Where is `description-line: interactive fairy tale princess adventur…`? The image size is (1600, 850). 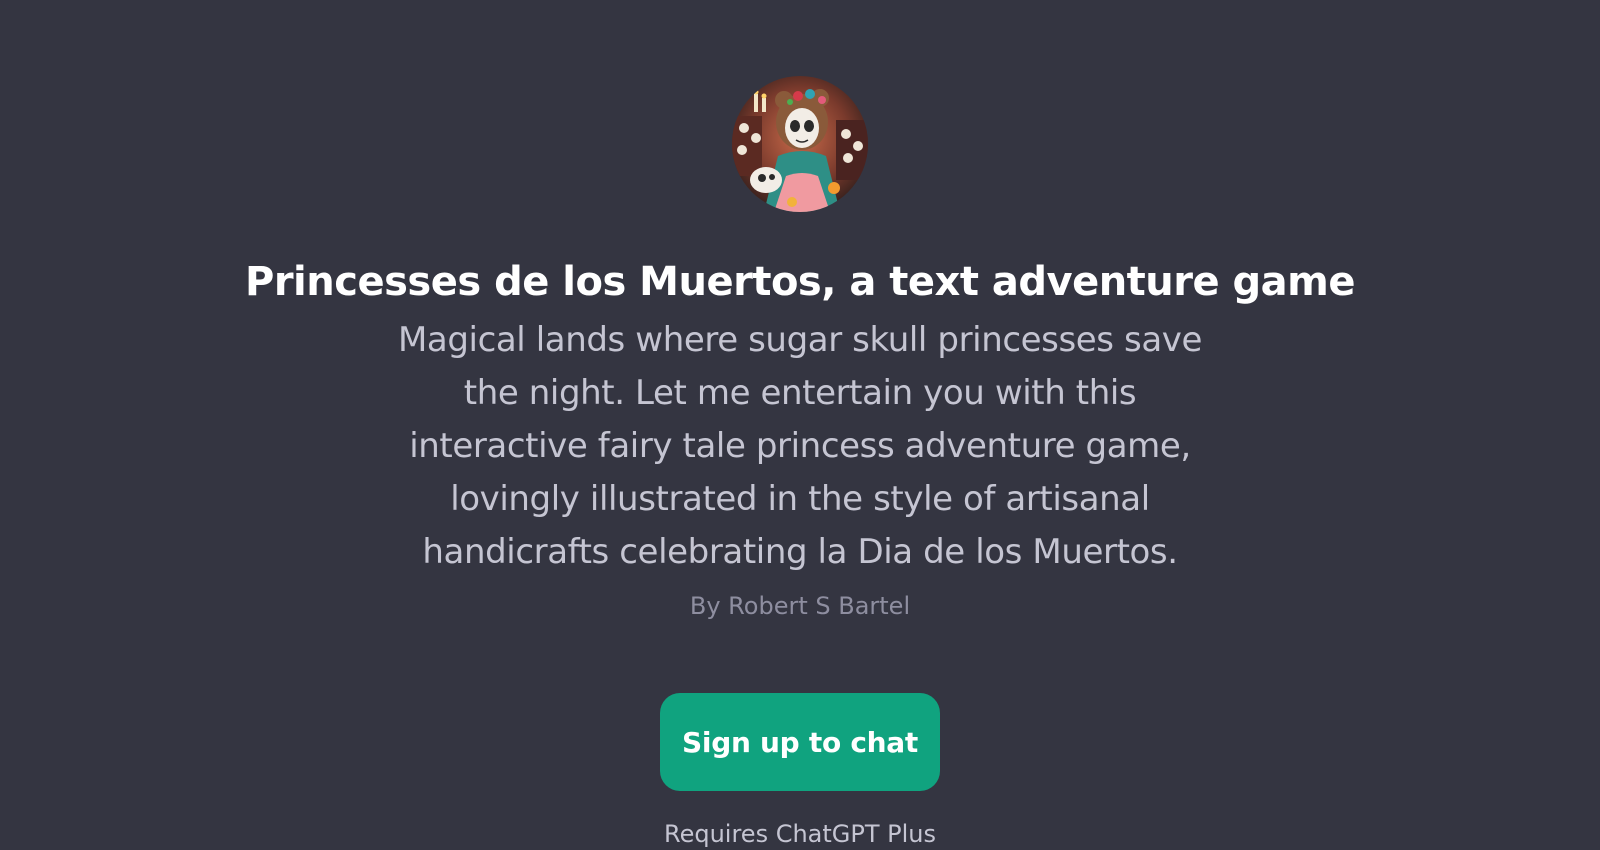
description-line: interactive fairy tale princess adventur… is located at coordinates (800, 446).